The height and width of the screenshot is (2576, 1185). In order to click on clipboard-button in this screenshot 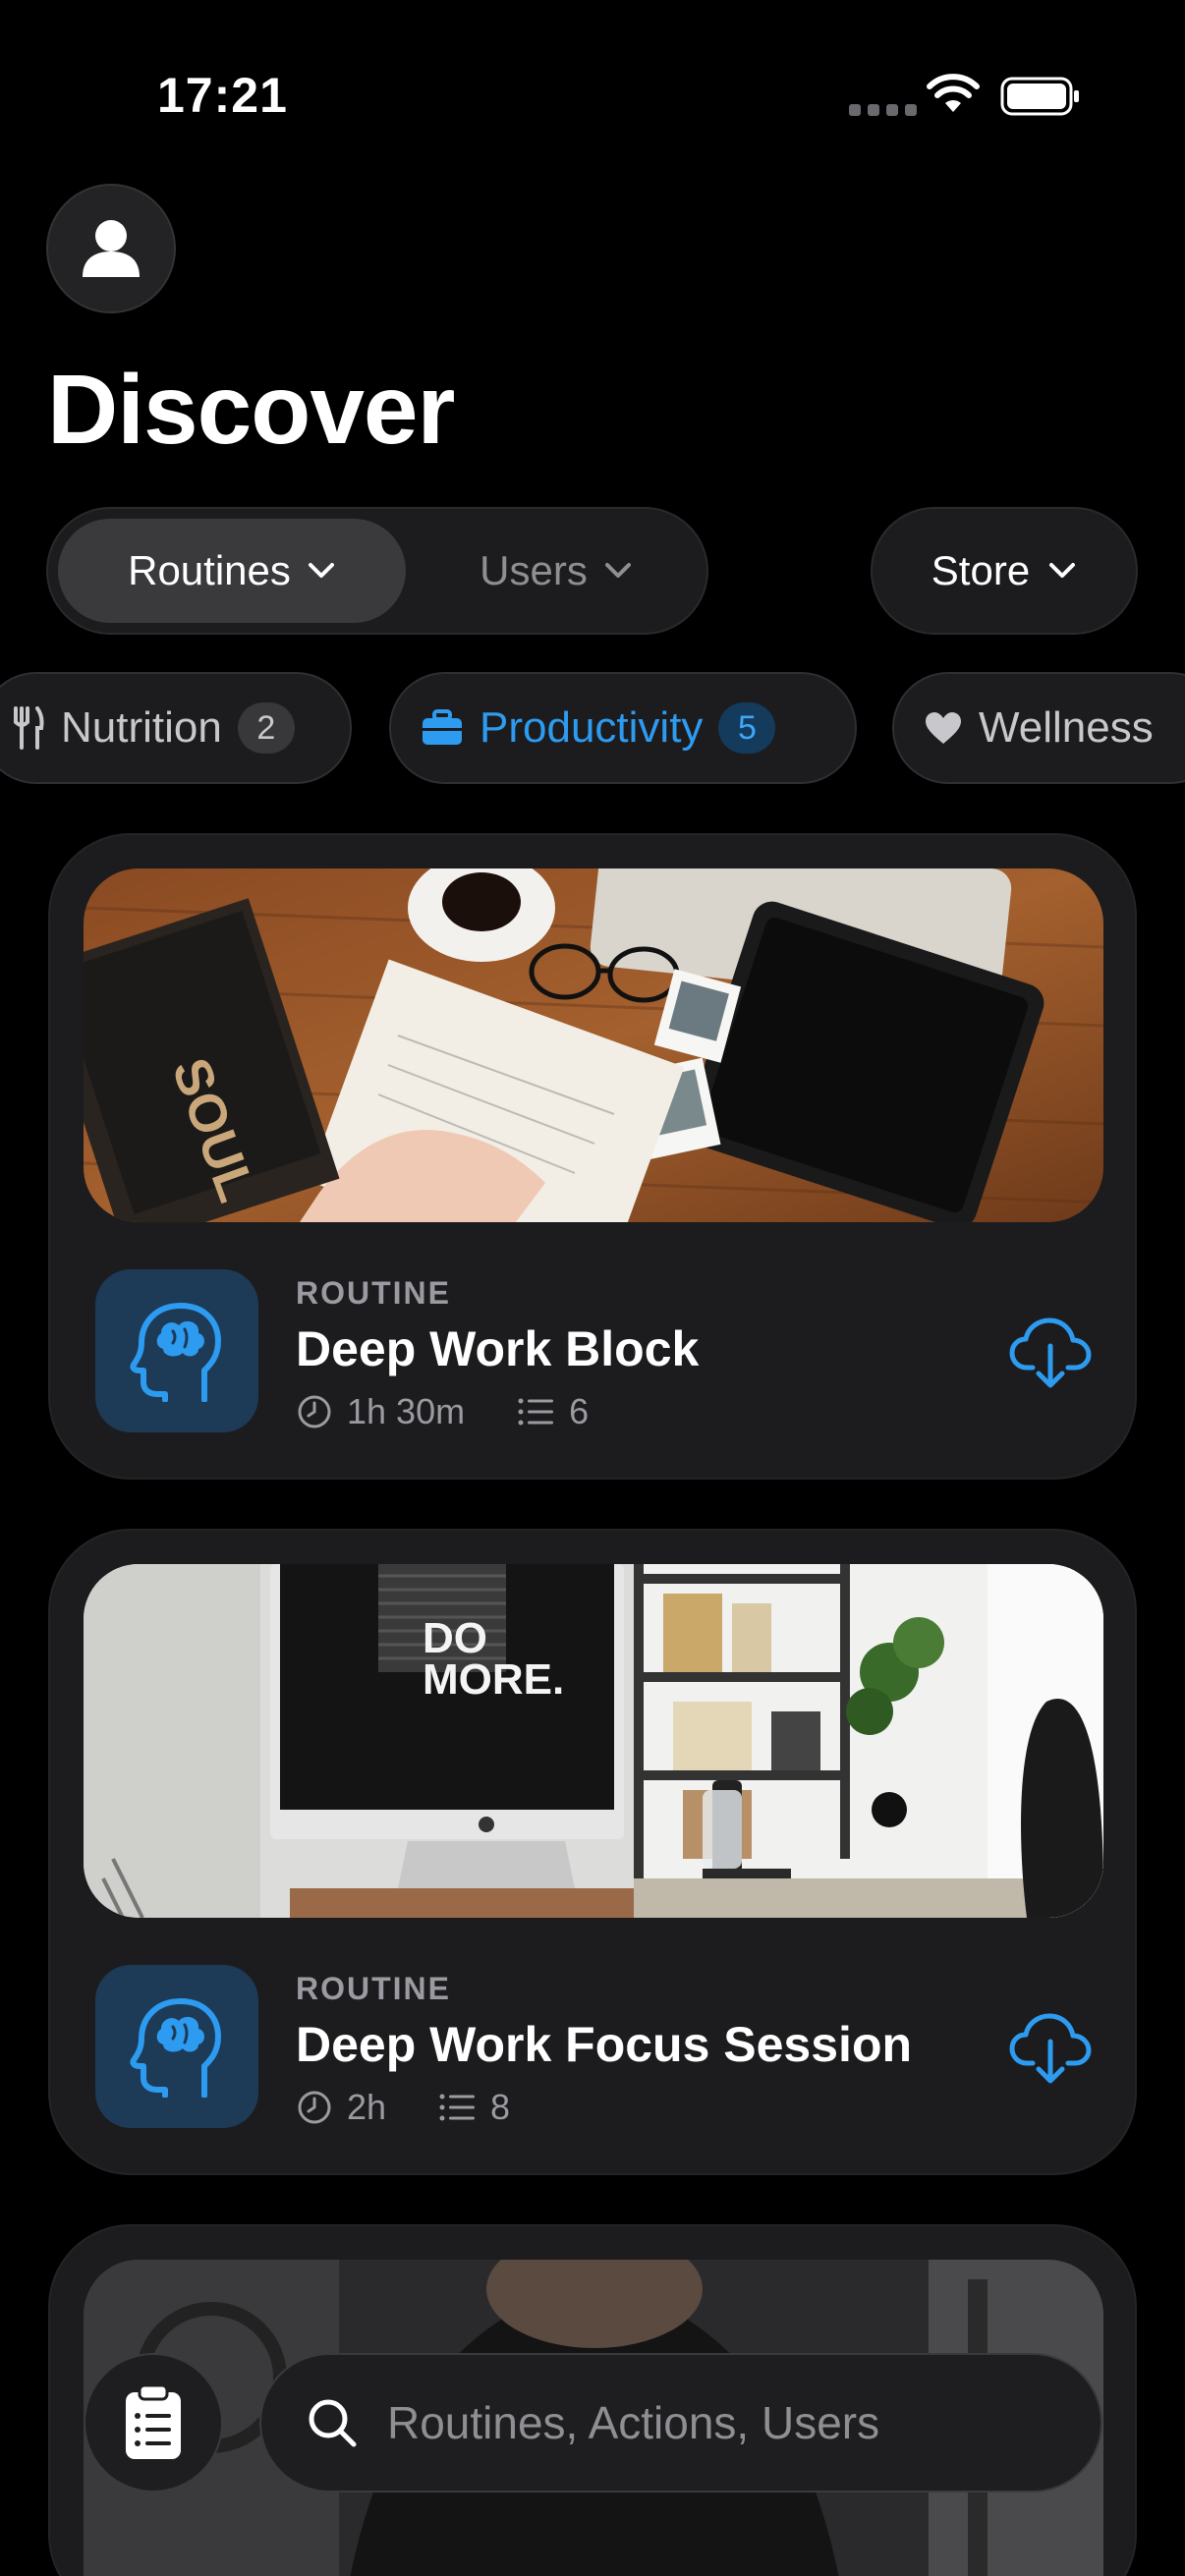, I will do `click(153, 2422)`.